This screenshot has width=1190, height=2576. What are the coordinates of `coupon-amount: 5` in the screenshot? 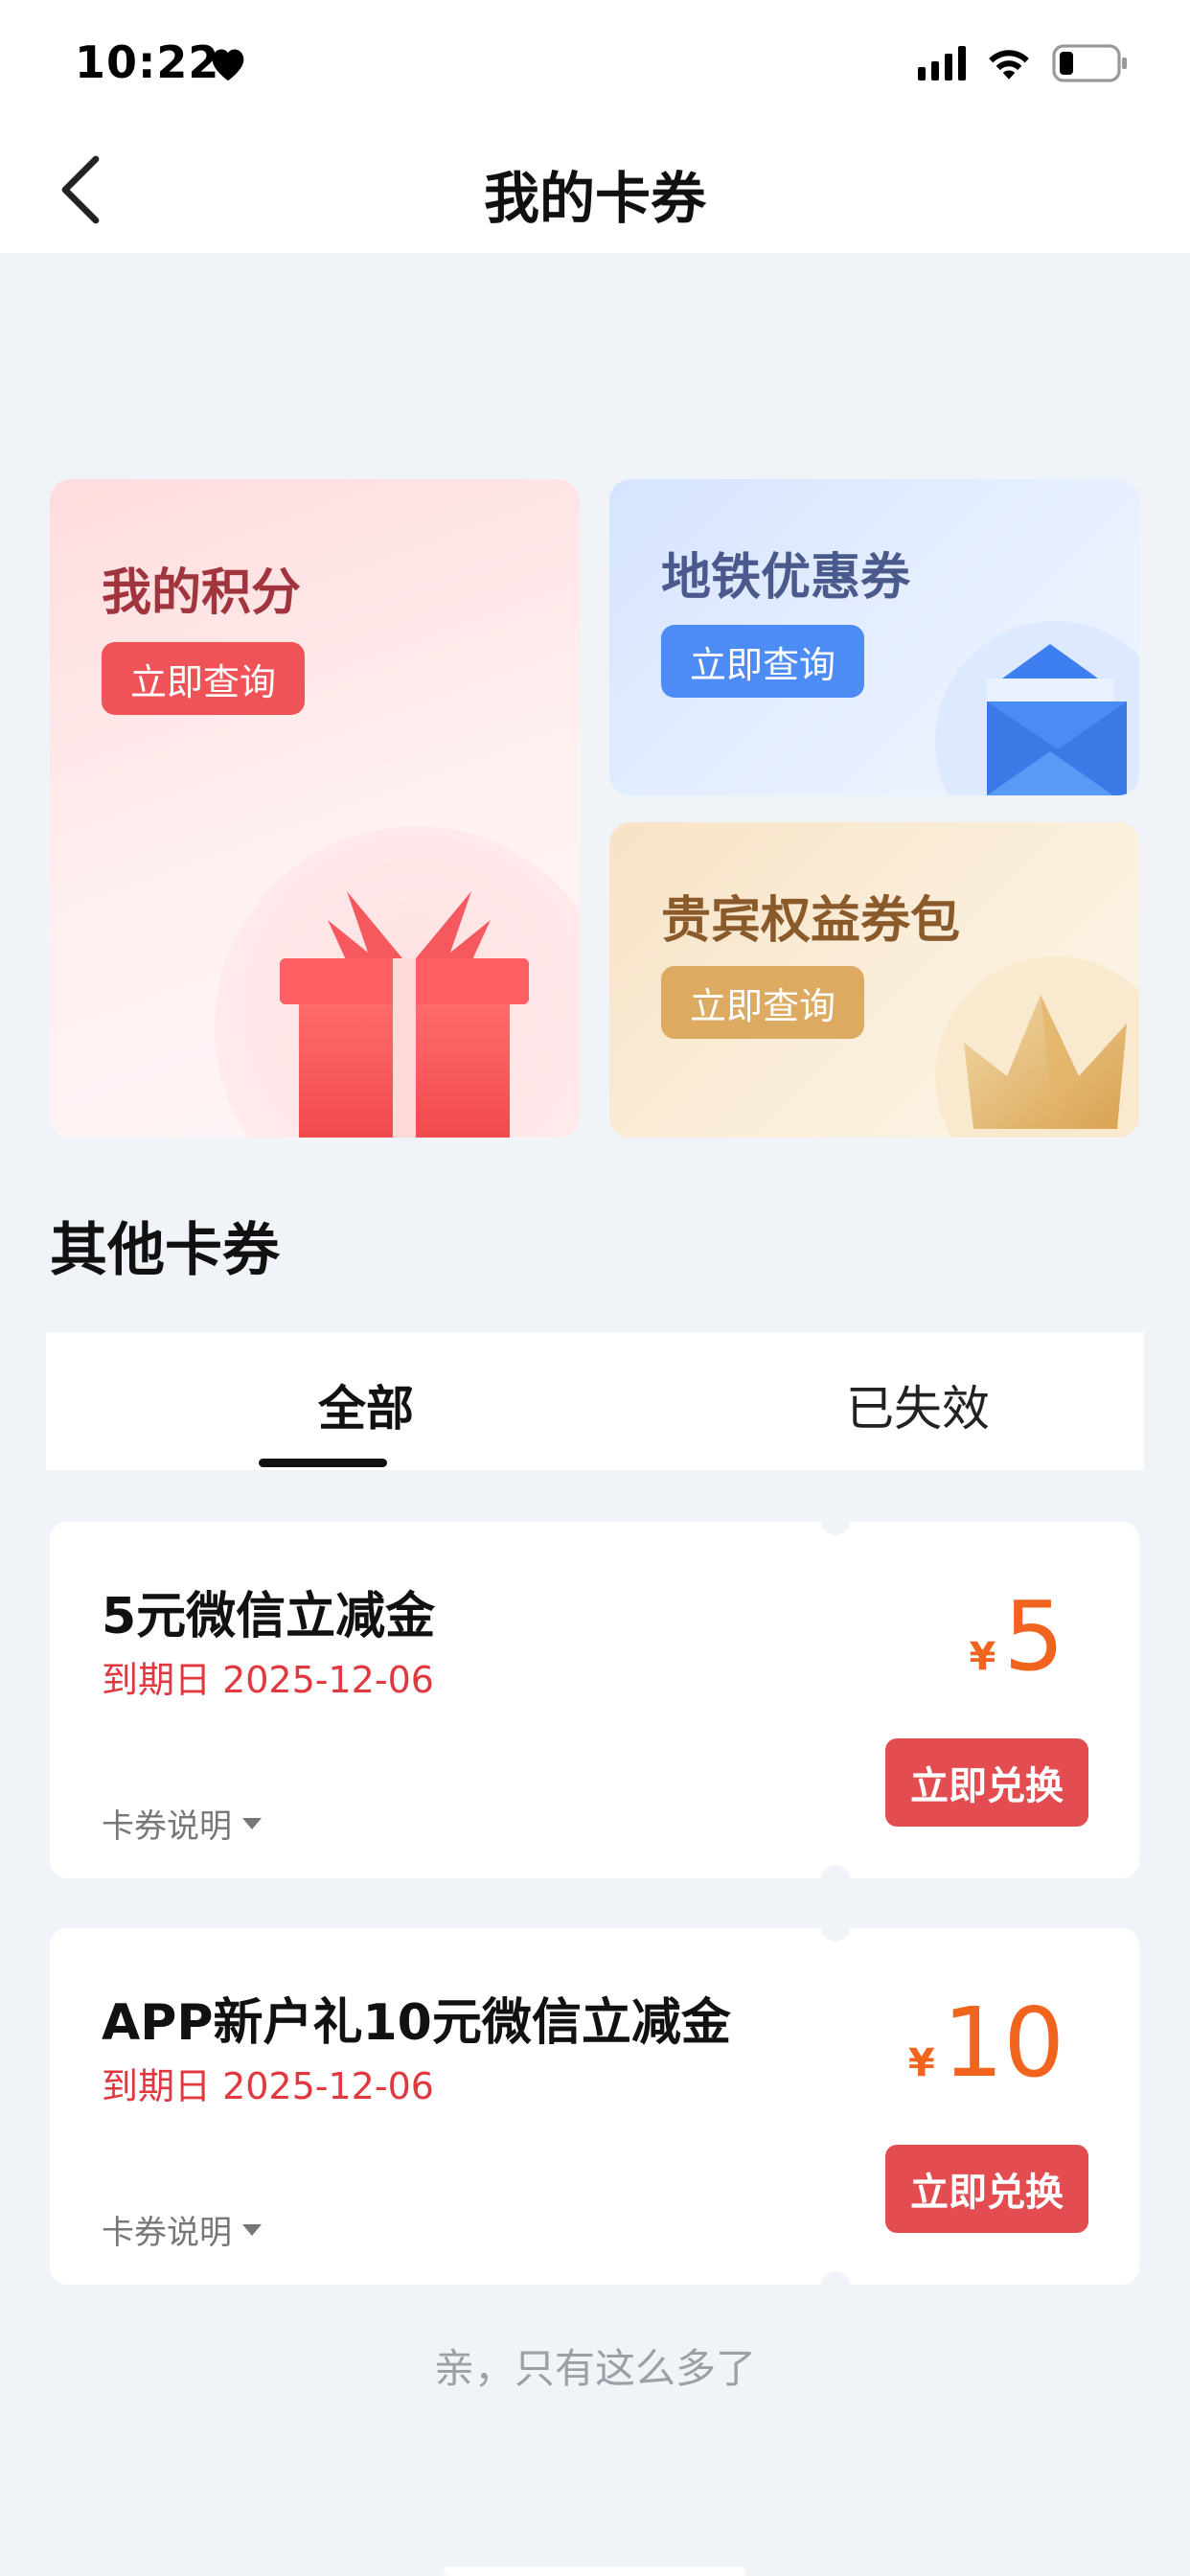 It's located at (1034, 1636).